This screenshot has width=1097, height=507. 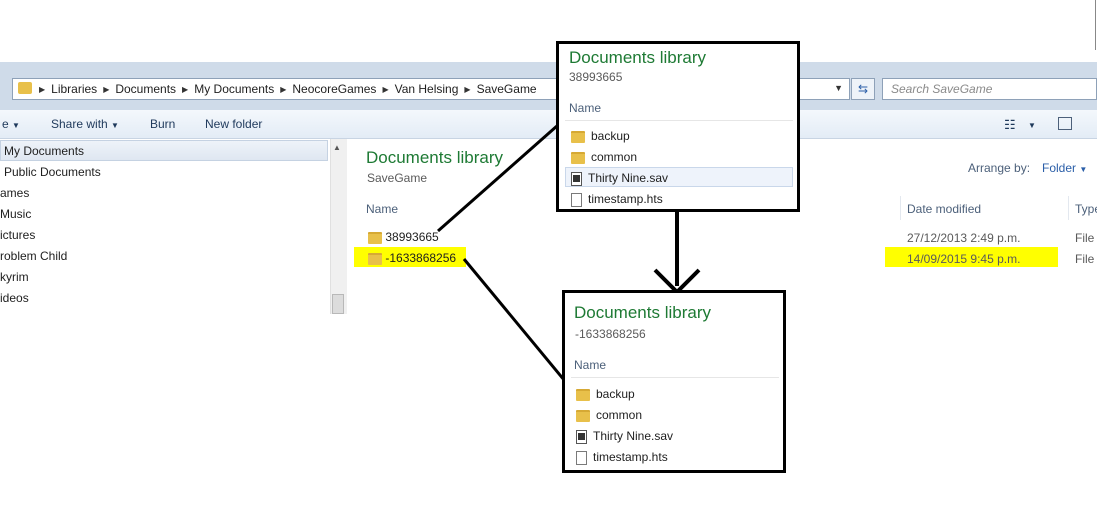 I want to click on annotation-lines, so click(x=569, y=254).